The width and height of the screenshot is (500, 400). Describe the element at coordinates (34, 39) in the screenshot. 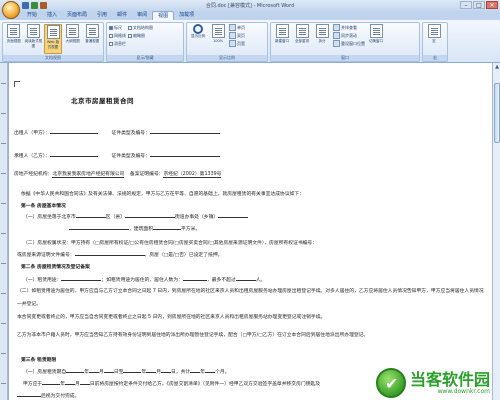

I see `reading-layout-button: 阅读版式视图` at that location.